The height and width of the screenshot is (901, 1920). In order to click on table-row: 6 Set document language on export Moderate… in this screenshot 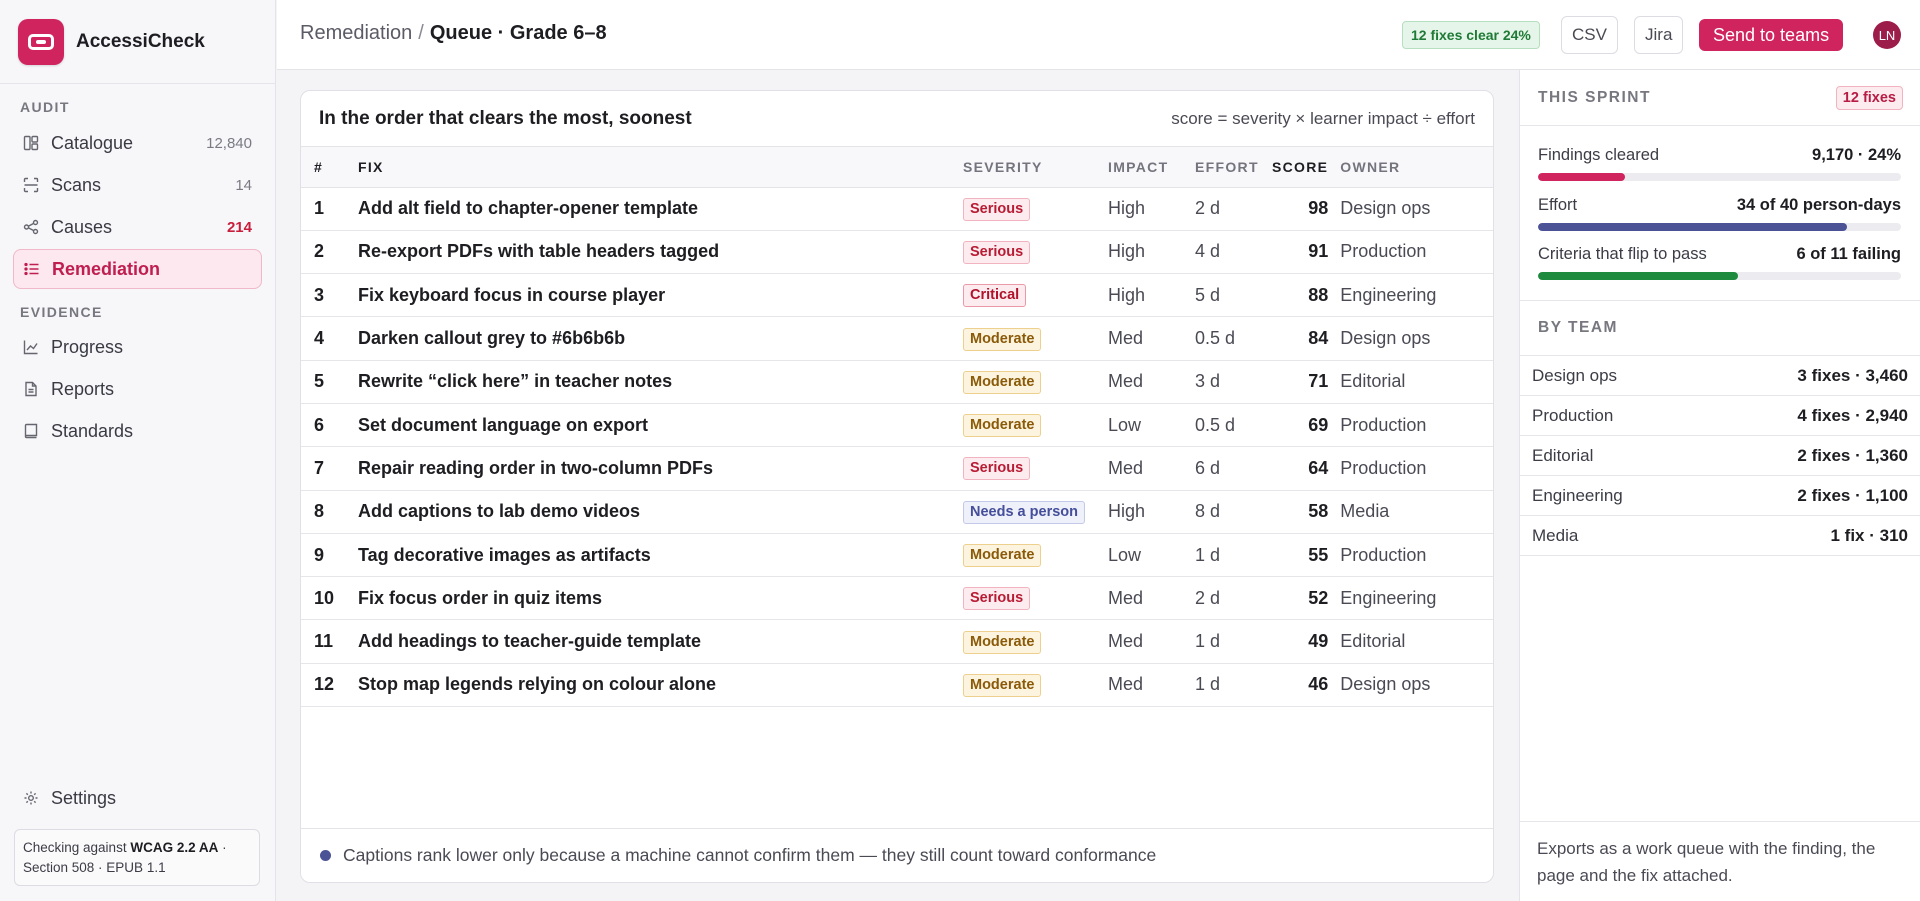, I will do `click(897, 425)`.